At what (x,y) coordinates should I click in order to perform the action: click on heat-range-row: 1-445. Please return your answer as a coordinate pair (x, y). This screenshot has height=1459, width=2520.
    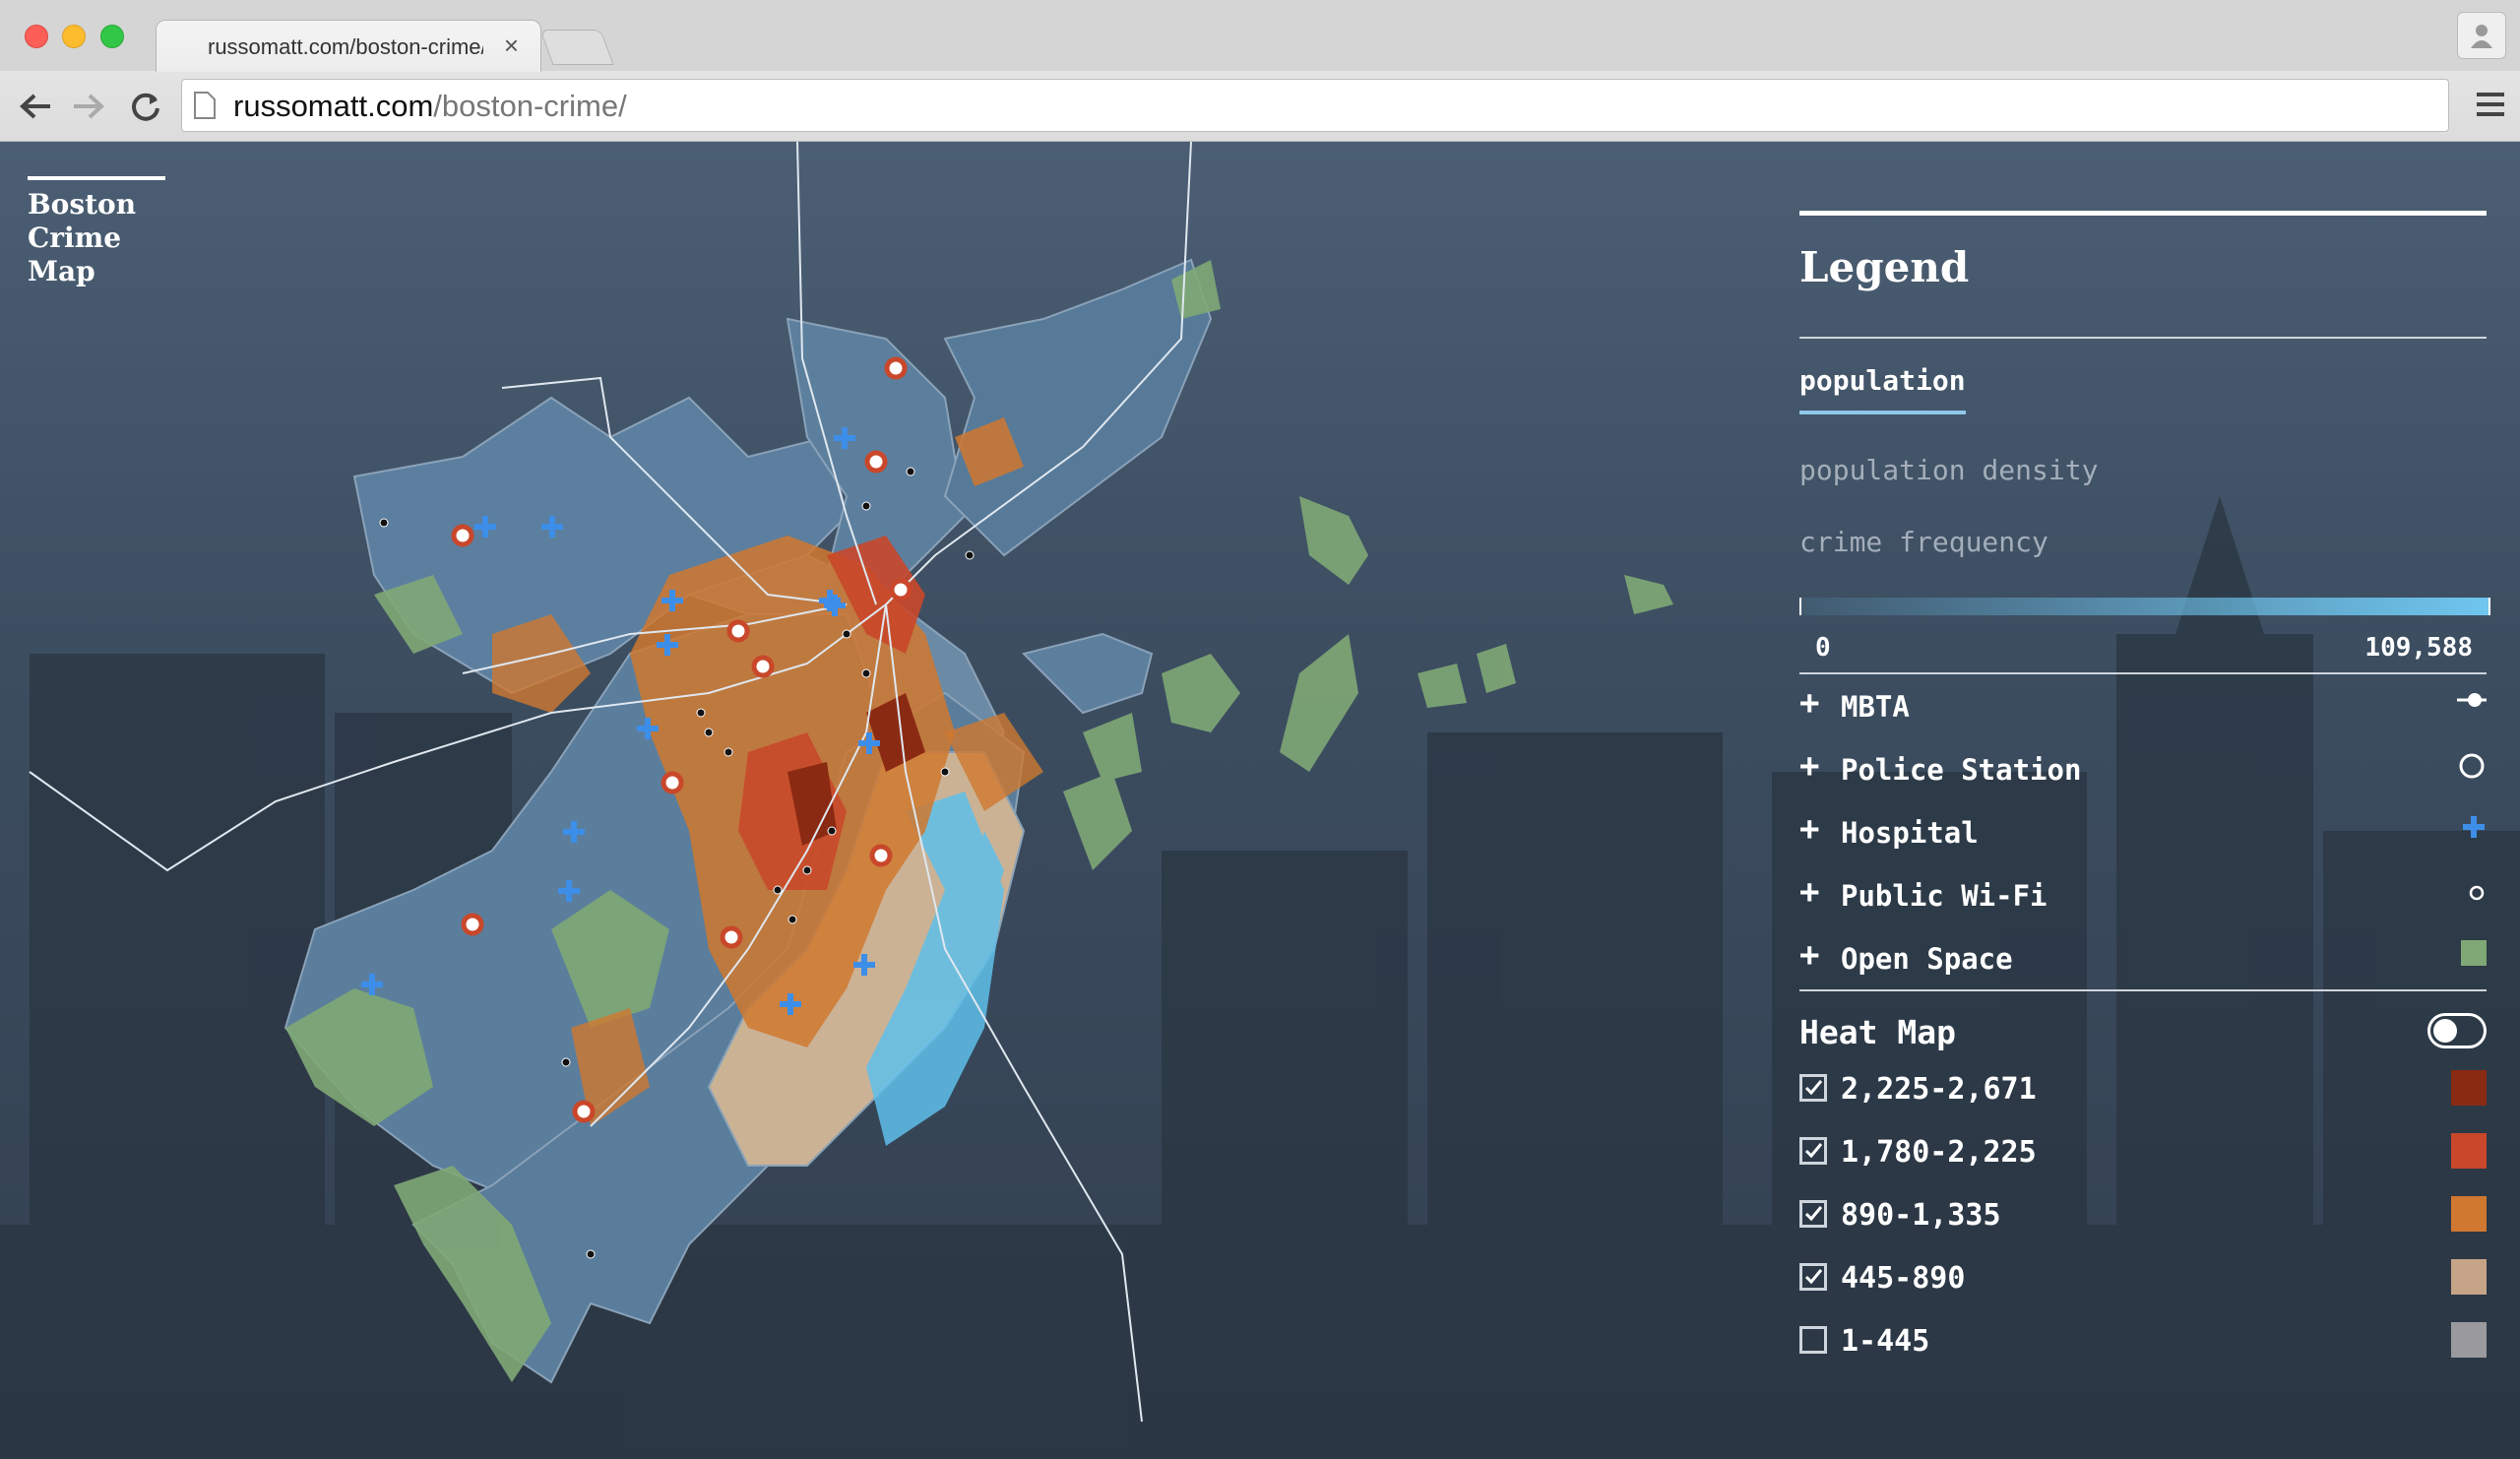
    Looking at the image, I should click on (2143, 1341).